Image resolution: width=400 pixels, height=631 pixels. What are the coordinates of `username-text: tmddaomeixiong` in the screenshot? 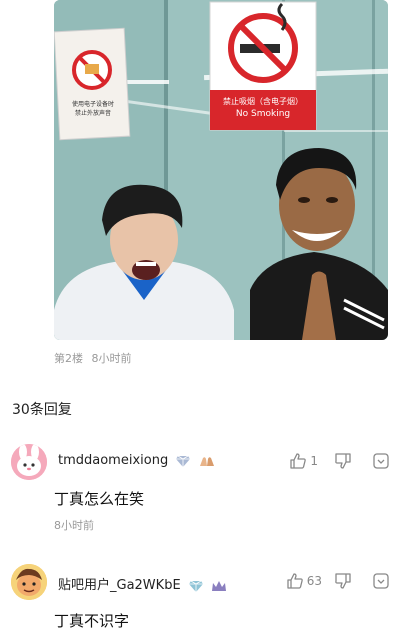 It's located at (113, 460).